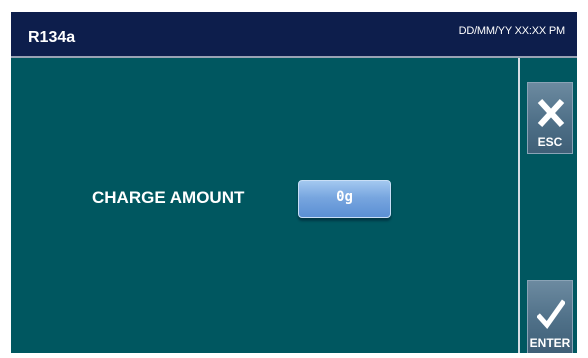  Describe the element at coordinates (551, 113) in the screenshot. I see `close-icon` at that location.